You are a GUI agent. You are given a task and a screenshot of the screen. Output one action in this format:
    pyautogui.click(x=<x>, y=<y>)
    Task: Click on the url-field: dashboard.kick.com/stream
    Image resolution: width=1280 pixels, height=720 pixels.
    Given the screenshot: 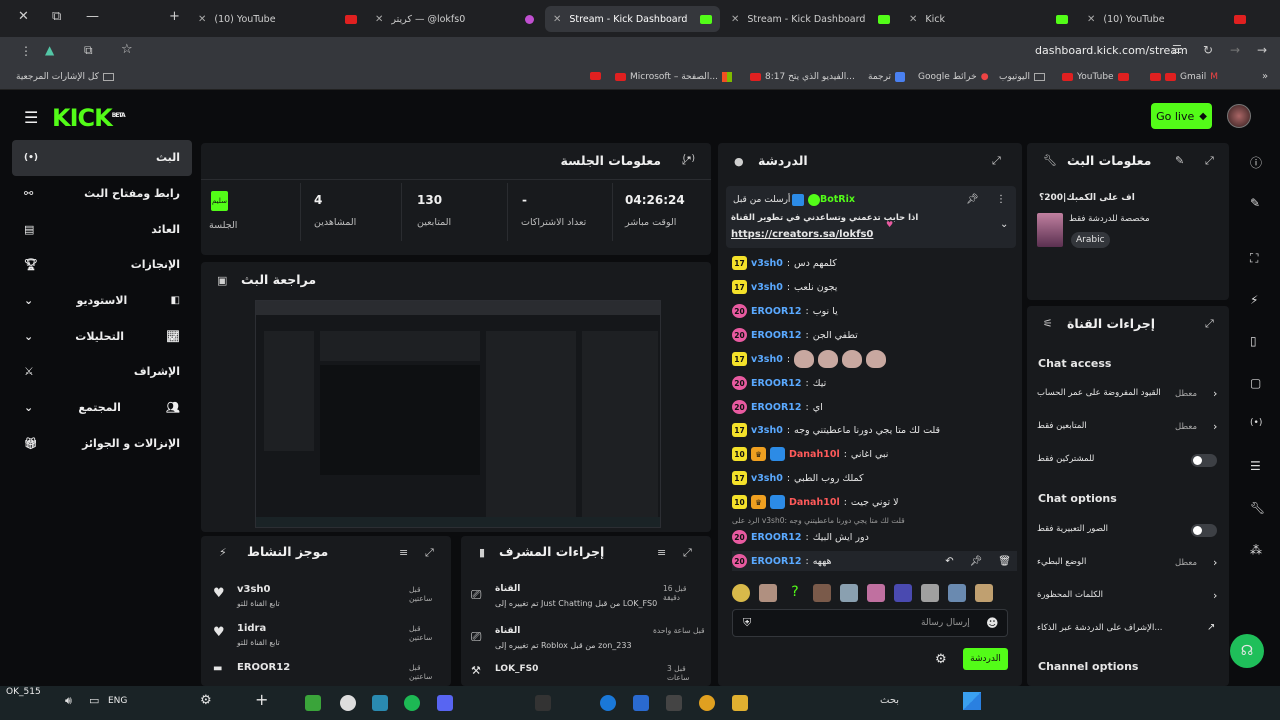 What is the action you would take?
    pyautogui.click(x=1111, y=50)
    